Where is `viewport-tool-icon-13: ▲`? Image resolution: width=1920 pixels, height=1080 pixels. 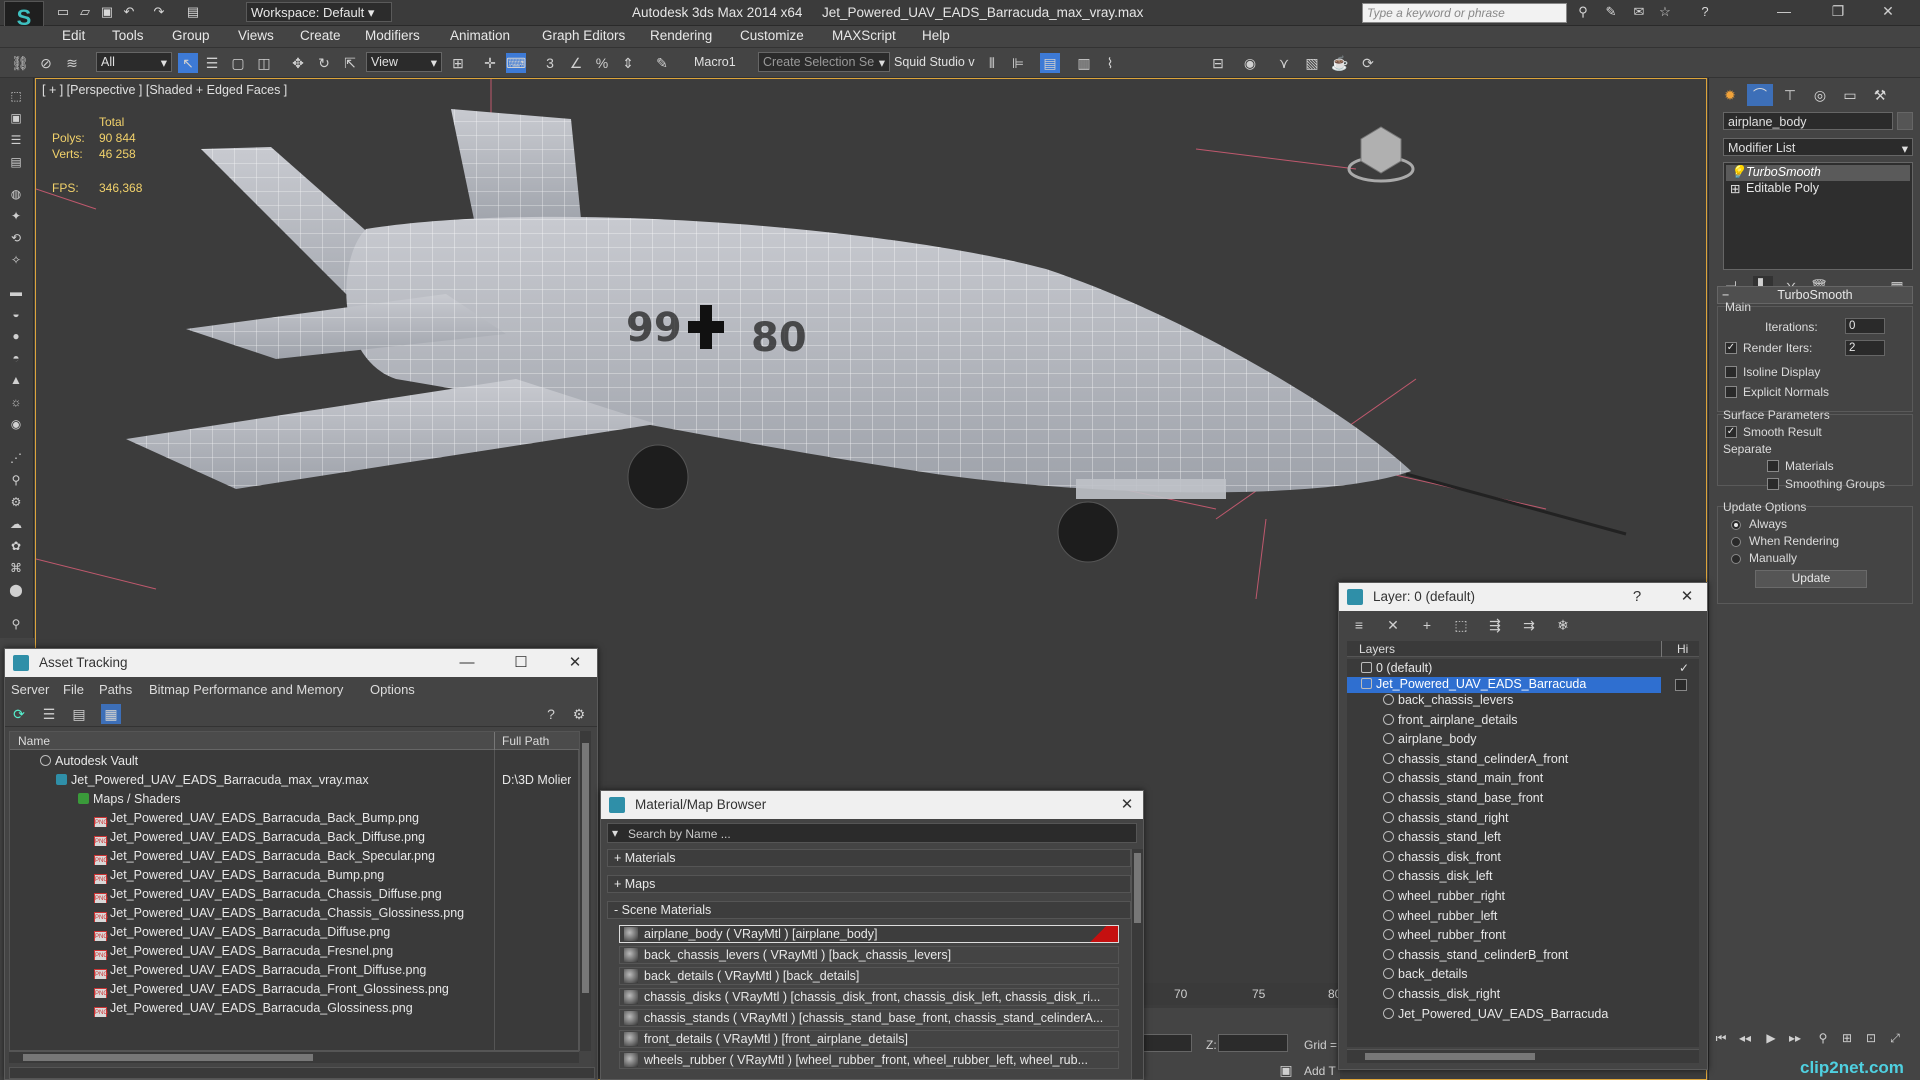
viewport-tool-icon-13: ▲ is located at coordinates (16, 380).